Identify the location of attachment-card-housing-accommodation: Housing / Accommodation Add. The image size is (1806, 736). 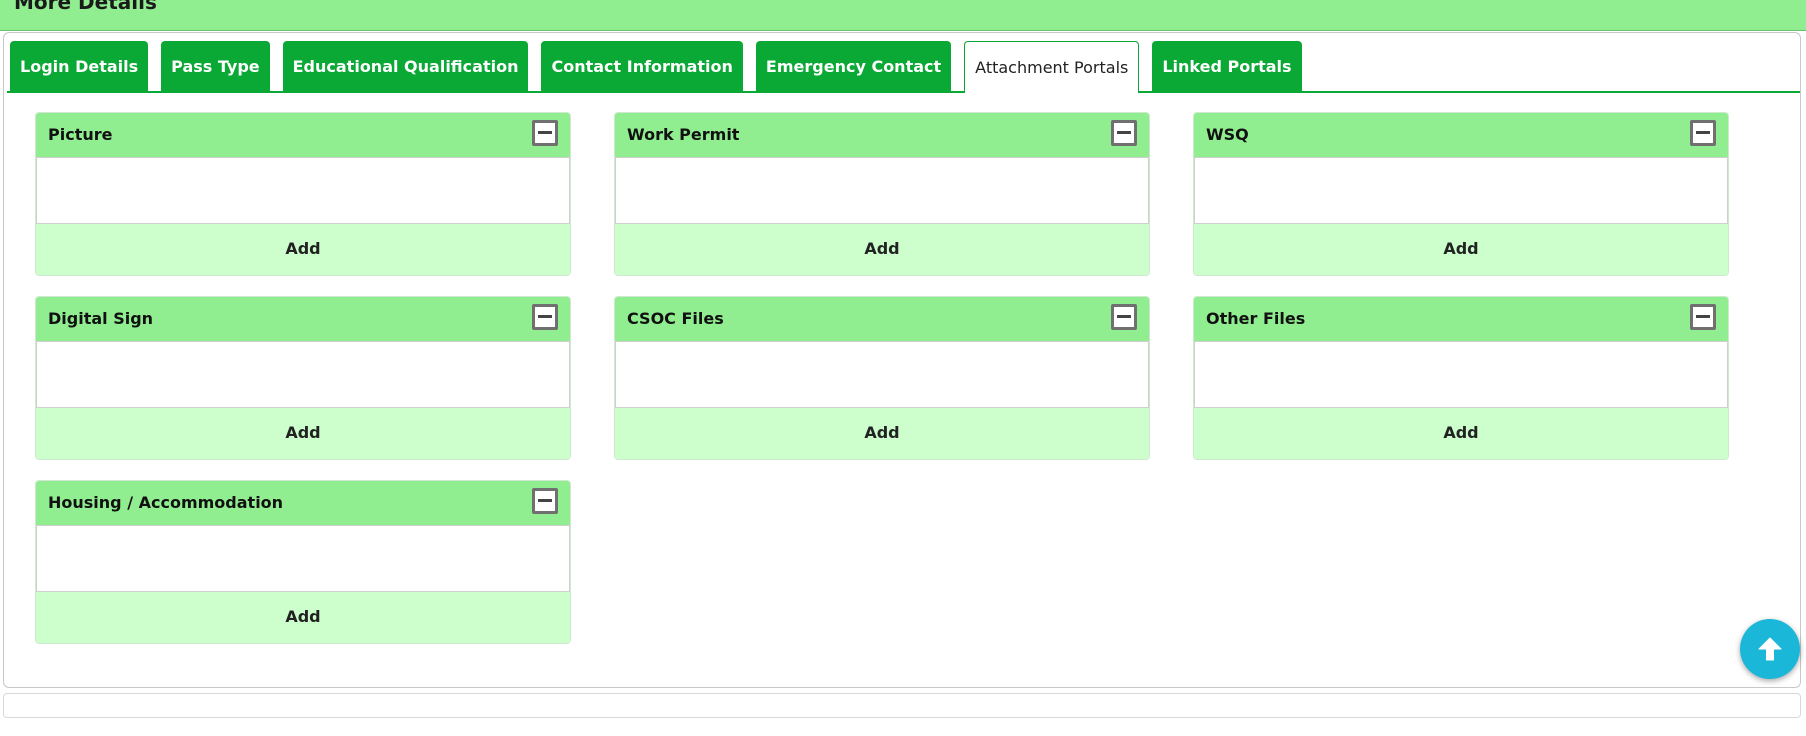
(303, 562).